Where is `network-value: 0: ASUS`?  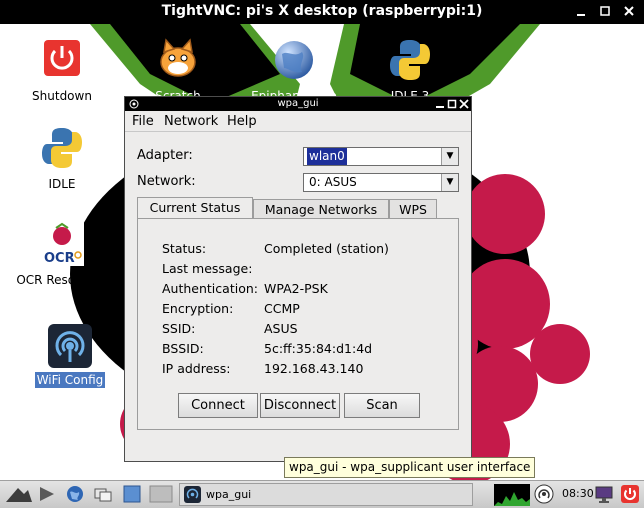
network-value: 0: ASUS is located at coordinates (333, 182).